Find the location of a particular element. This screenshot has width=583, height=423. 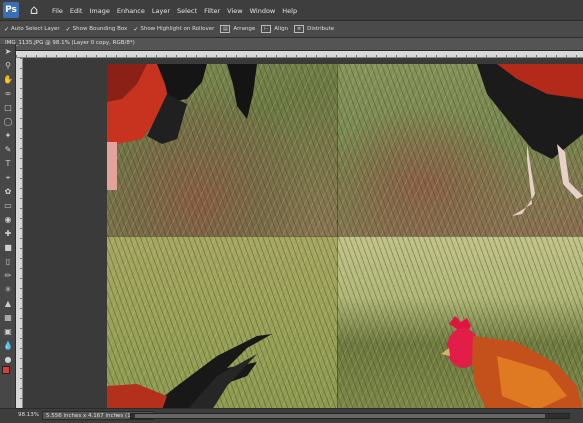

horizontal-scrollbar is located at coordinates (350, 416).